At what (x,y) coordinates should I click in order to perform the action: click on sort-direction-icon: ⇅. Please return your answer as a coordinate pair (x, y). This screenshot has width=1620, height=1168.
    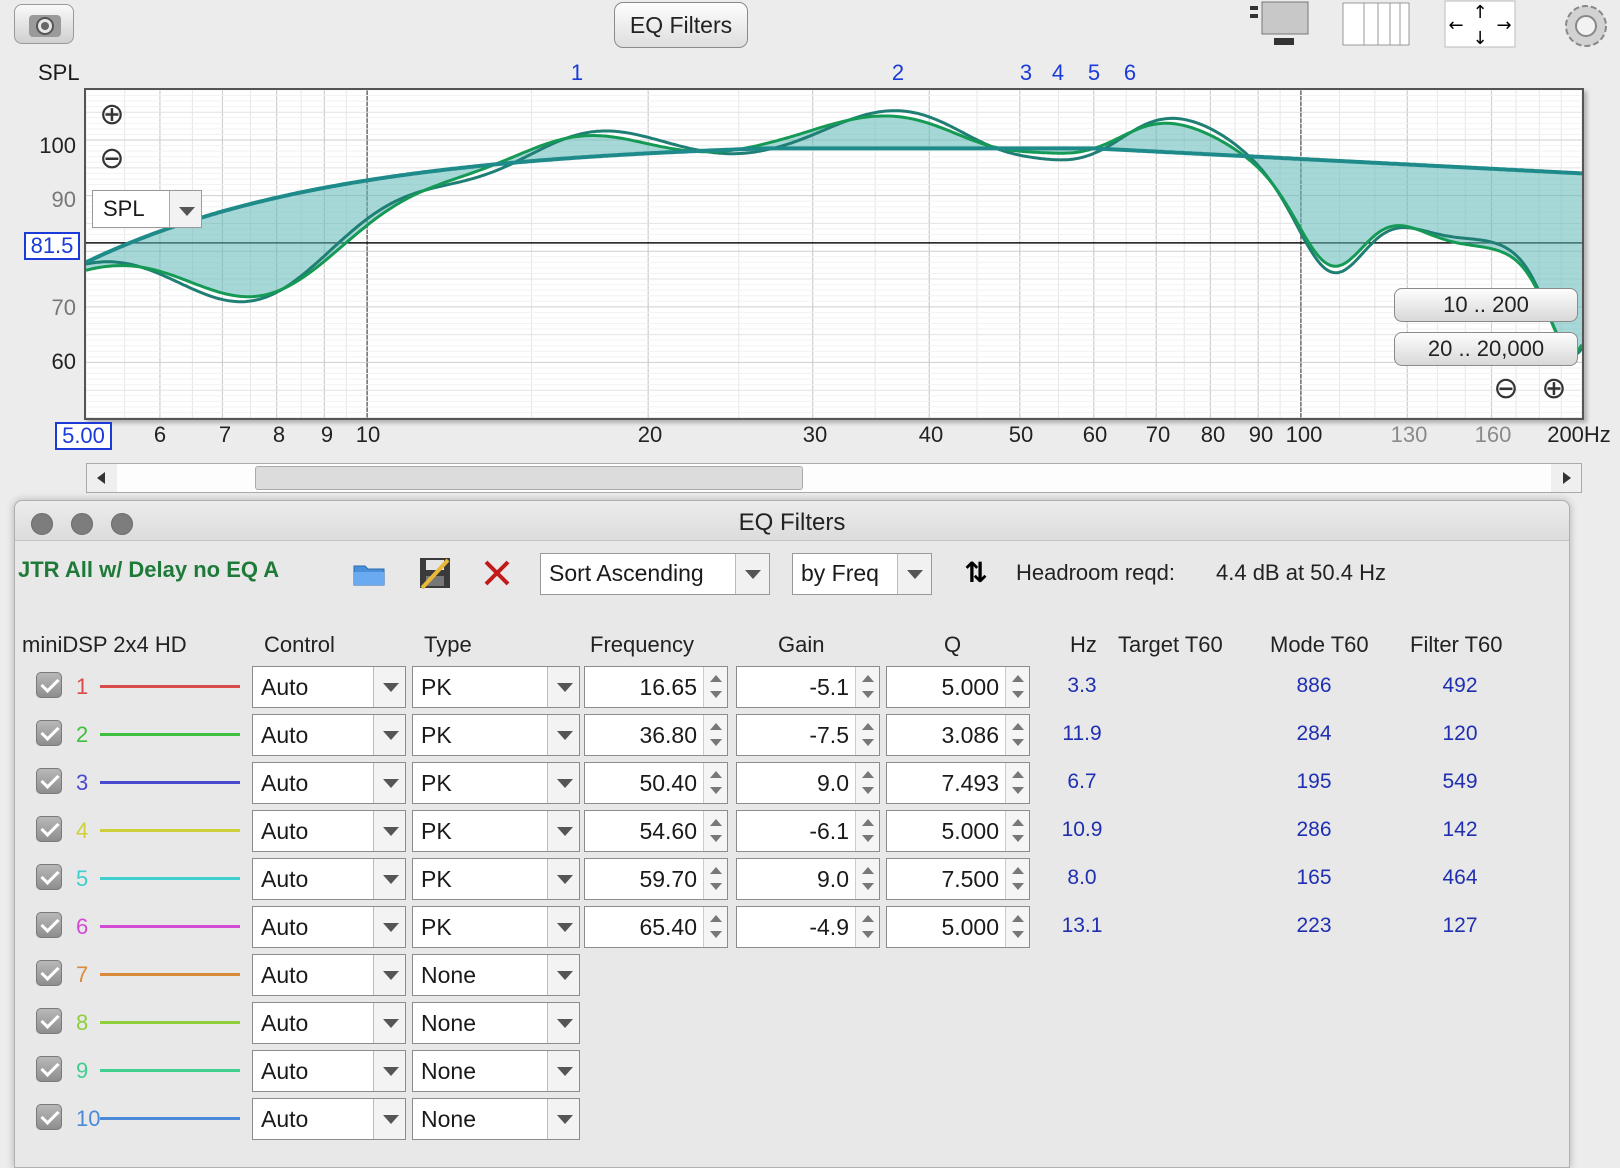
    Looking at the image, I should click on (976, 572).